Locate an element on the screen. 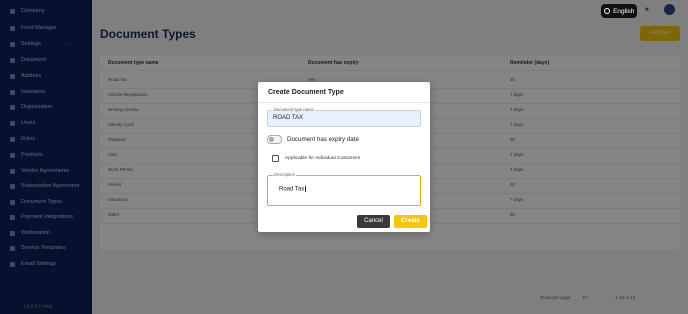  document-type-name-field: Document type name ROAD TAX is located at coordinates (344, 117).